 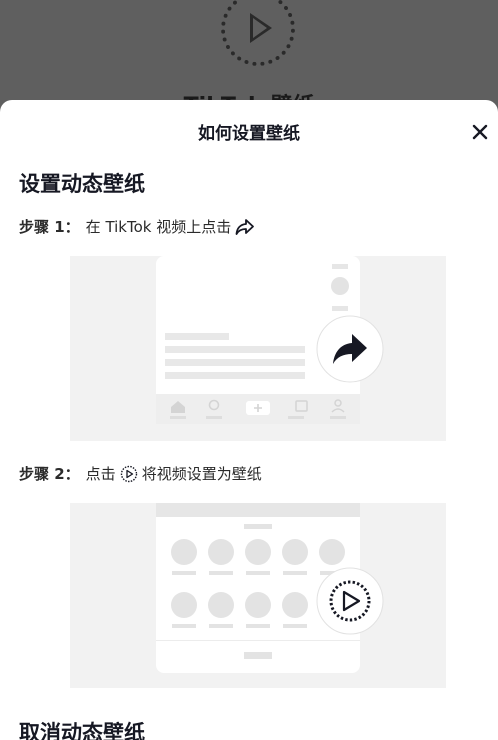 I want to click on sheet-title: 如何设置壁纸, so click(x=249, y=134).